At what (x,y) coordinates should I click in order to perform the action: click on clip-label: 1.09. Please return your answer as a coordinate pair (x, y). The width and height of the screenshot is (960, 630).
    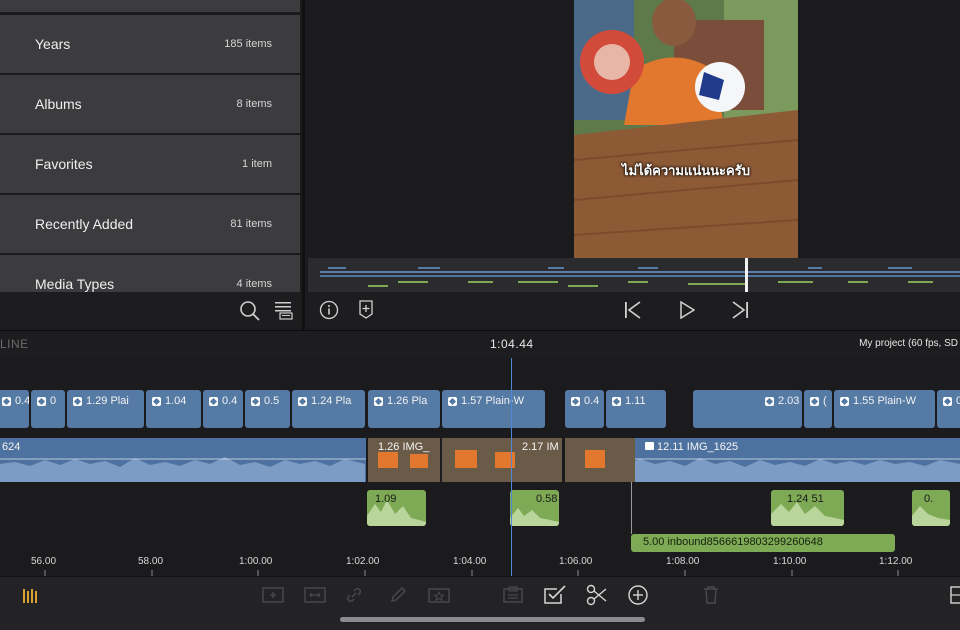
    Looking at the image, I should click on (386, 499).